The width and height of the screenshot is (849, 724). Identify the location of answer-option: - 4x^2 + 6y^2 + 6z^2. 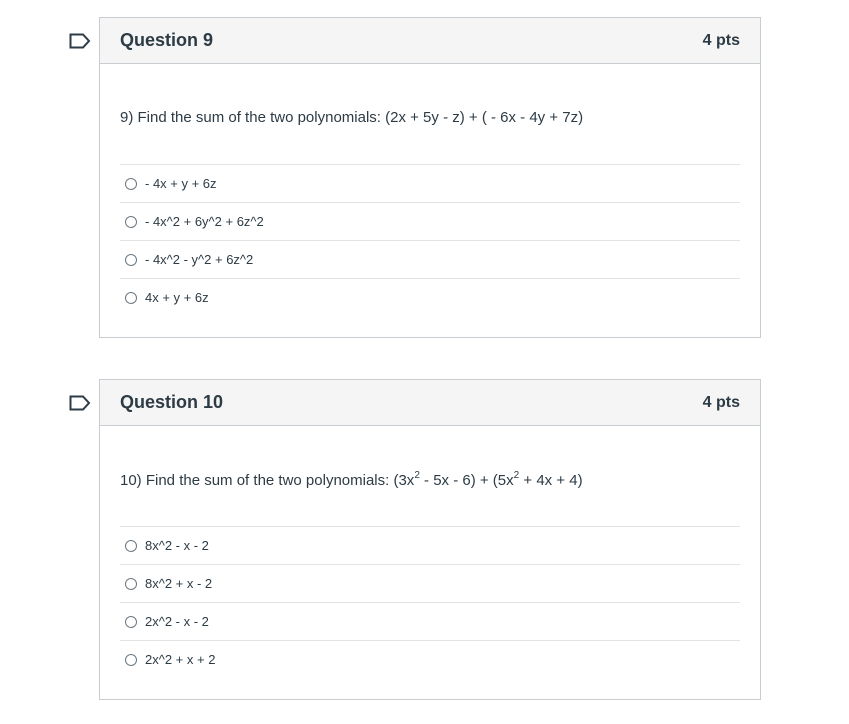
(430, 221).